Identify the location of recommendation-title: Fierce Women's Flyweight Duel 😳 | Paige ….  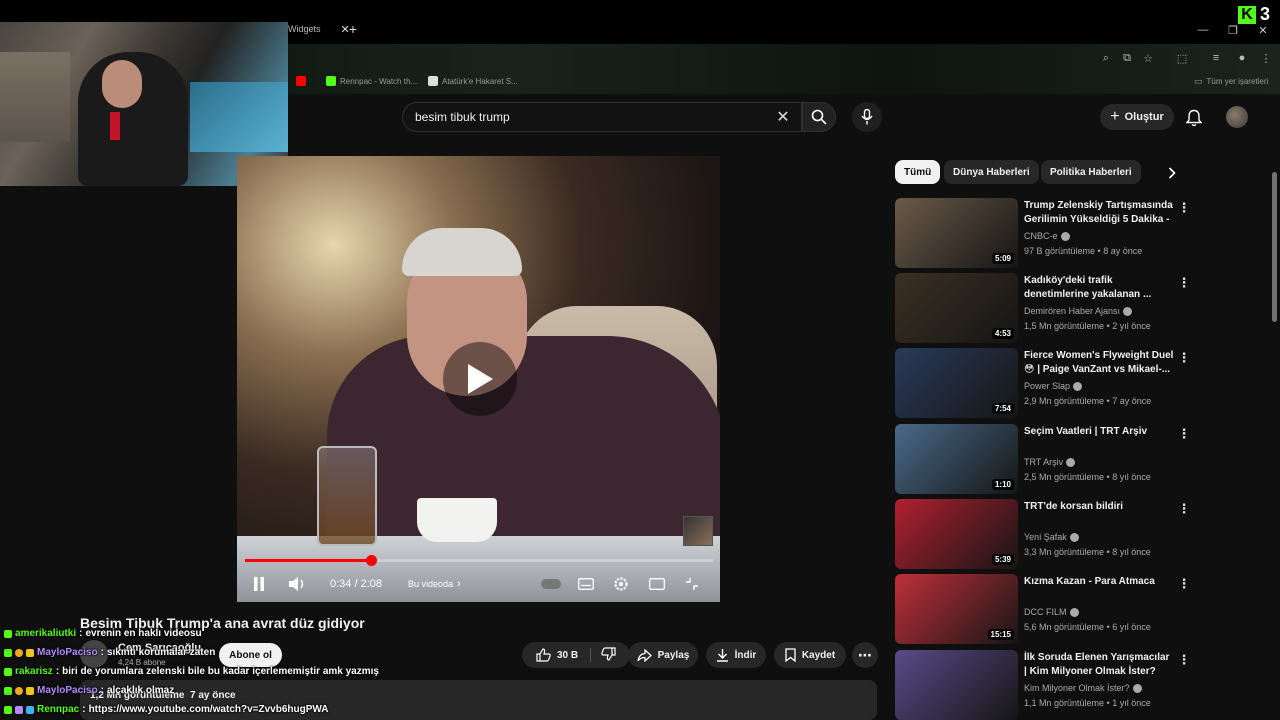
(1099, 363).